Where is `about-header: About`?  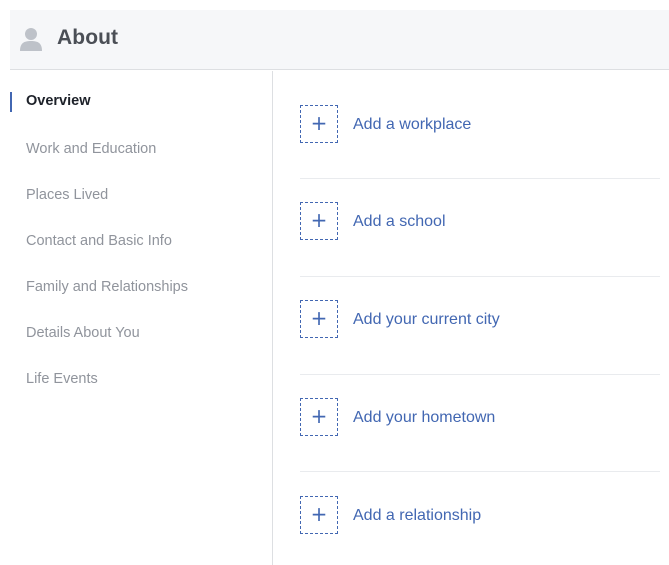 about-header: About is located at coordinates (339, 40).